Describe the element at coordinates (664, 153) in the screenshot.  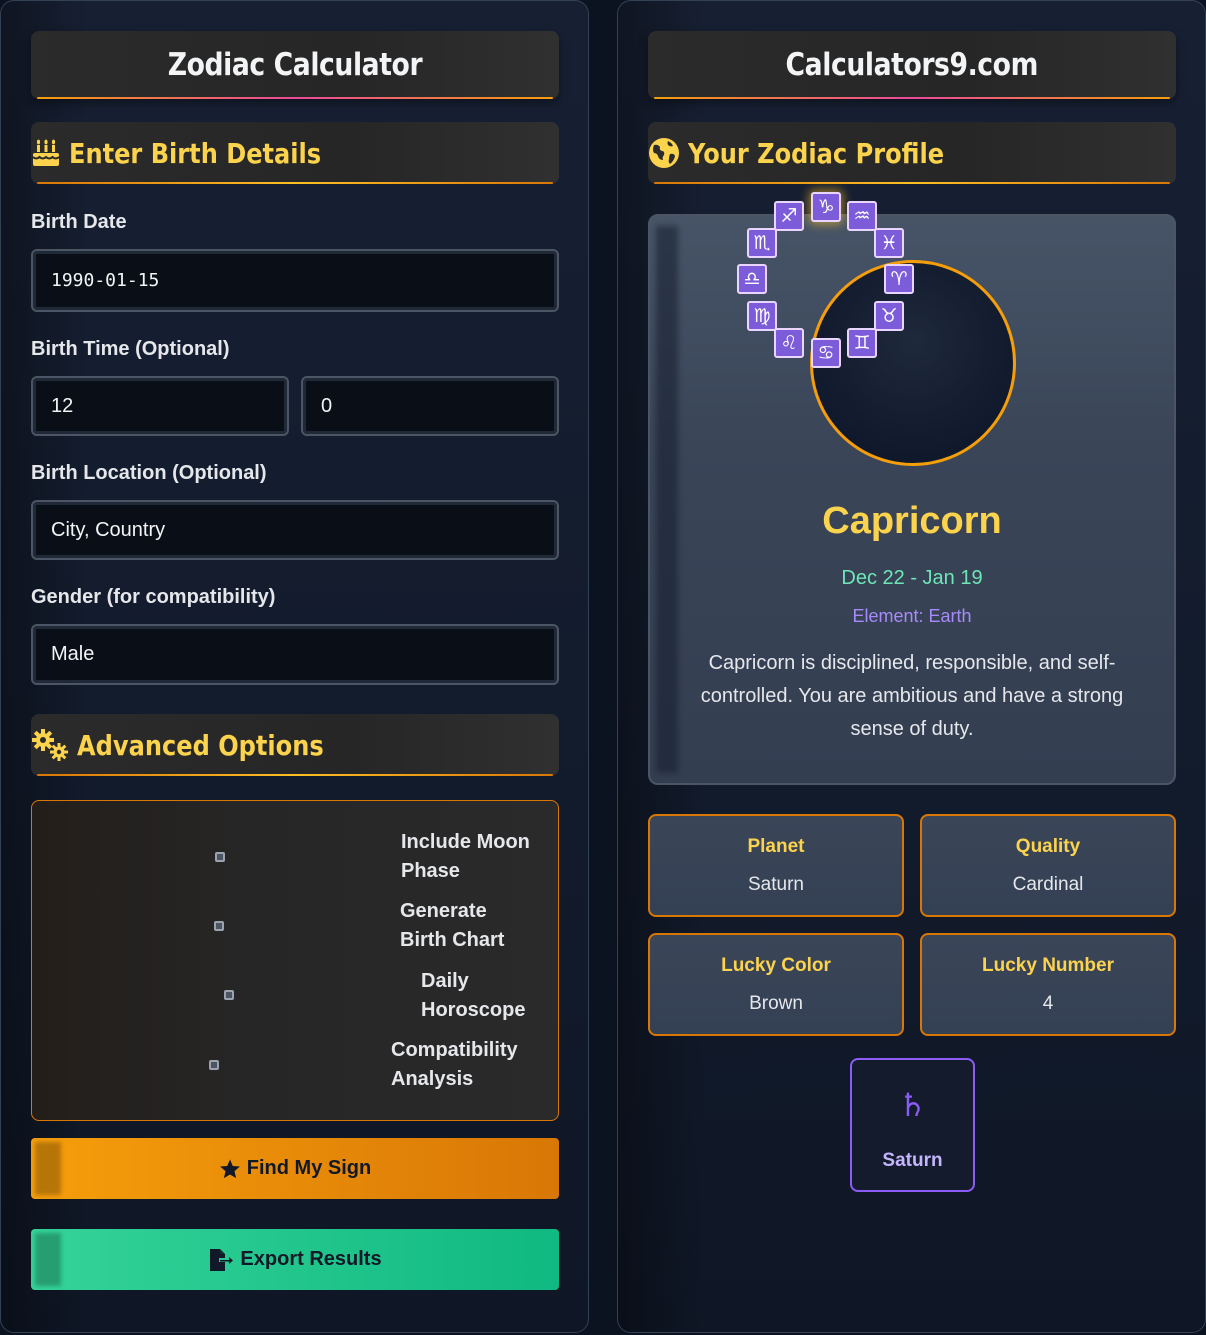
I see `globe-icon` at that location.